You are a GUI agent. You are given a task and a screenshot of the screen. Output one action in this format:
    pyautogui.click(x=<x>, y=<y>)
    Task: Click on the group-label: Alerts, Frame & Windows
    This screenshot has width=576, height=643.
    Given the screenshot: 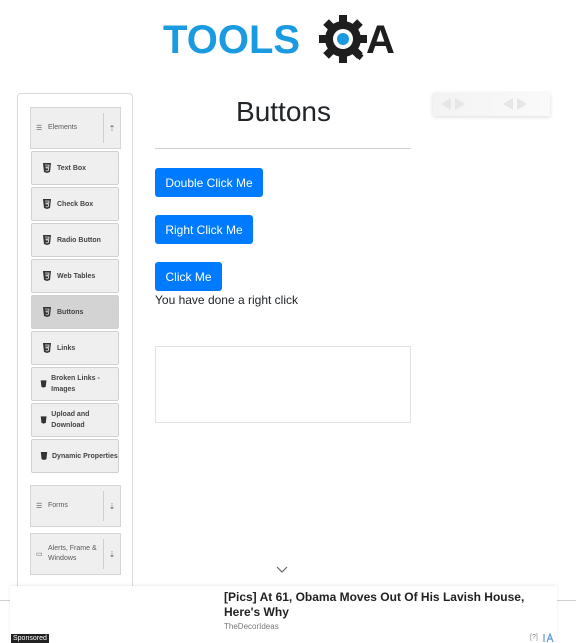 What is the action you would take?
    pyautogui.click(x=72, y=553)
    